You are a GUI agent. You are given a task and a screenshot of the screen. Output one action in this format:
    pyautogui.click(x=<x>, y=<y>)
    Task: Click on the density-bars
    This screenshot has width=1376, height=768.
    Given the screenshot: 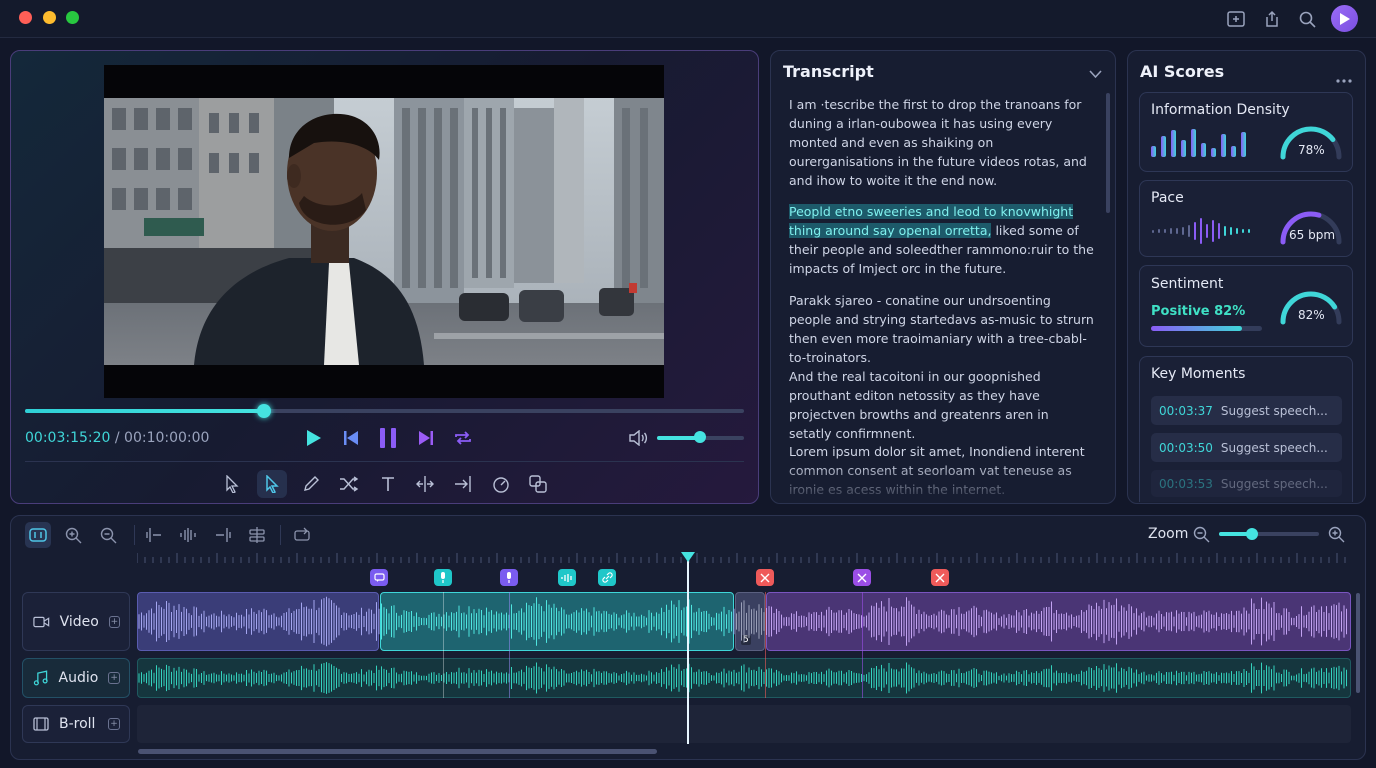 What is the action you would take?
    pyautogui.click(x=1202, y=144)
    